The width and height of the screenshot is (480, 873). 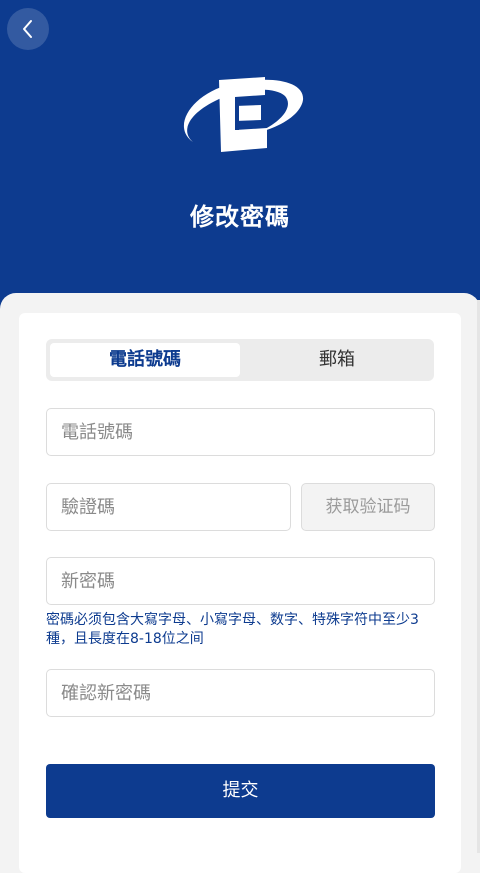 I want to click on code-field, so click(x=168, y=507).